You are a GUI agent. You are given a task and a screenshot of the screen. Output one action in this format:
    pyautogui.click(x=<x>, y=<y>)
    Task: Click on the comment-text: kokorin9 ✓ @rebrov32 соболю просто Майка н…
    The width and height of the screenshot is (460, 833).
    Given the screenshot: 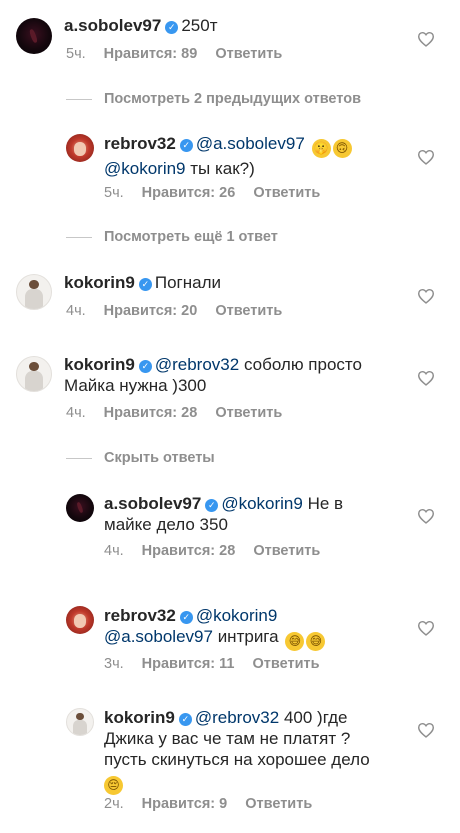 What is the action you would take?
    pyautogui.click(x=213, y=375)
    